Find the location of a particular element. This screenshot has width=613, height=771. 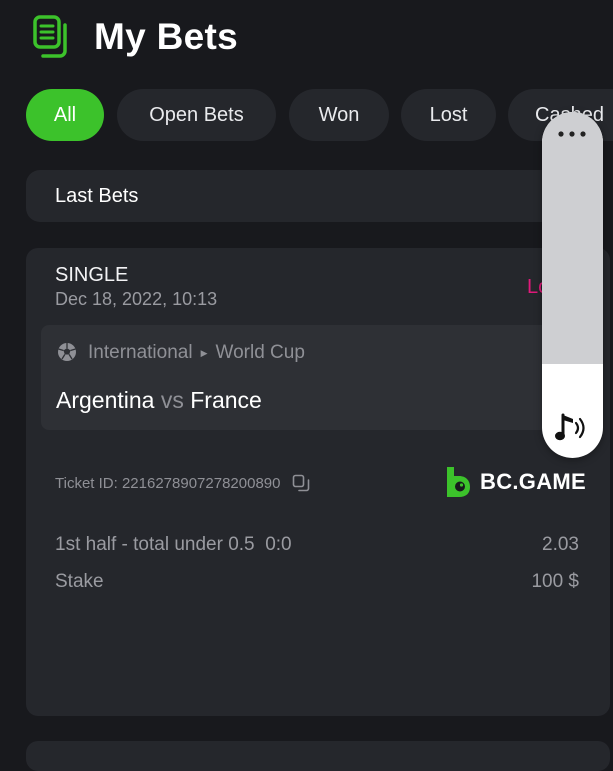

home-team: Argentina is located at coordinates (105, 400).